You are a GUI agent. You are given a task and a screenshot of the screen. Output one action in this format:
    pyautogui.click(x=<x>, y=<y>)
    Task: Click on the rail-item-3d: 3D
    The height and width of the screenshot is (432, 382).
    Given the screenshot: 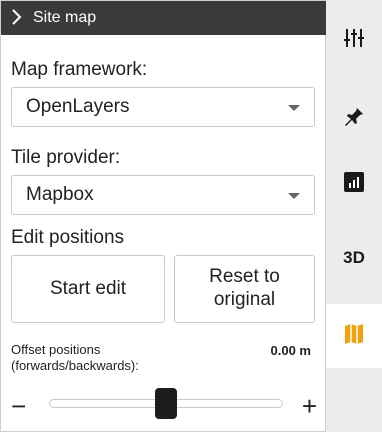 What is the action you would take?
    pyautogui.click(x=354, y=258)
    